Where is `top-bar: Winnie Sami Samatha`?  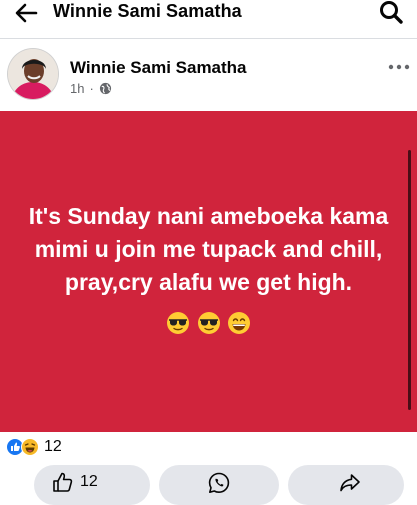
top-bar: Winnie Sami Samatha is located at coordinates (208, 13).